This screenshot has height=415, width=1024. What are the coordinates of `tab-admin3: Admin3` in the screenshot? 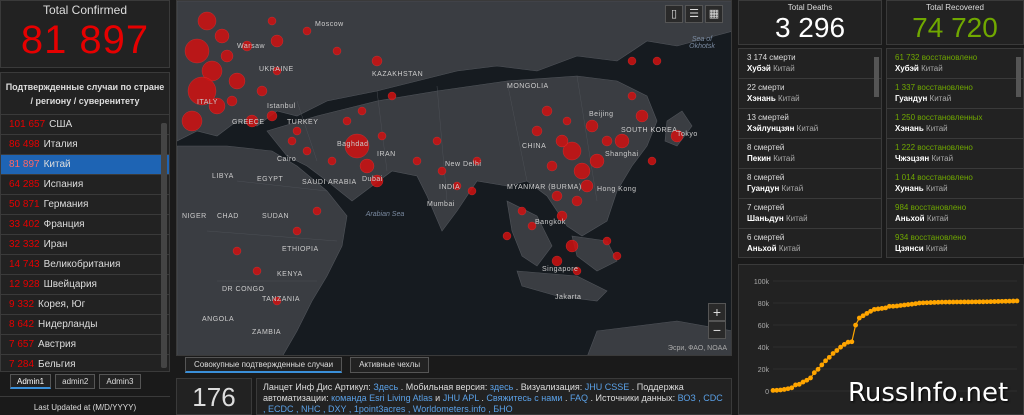 It's located at (120, 381).